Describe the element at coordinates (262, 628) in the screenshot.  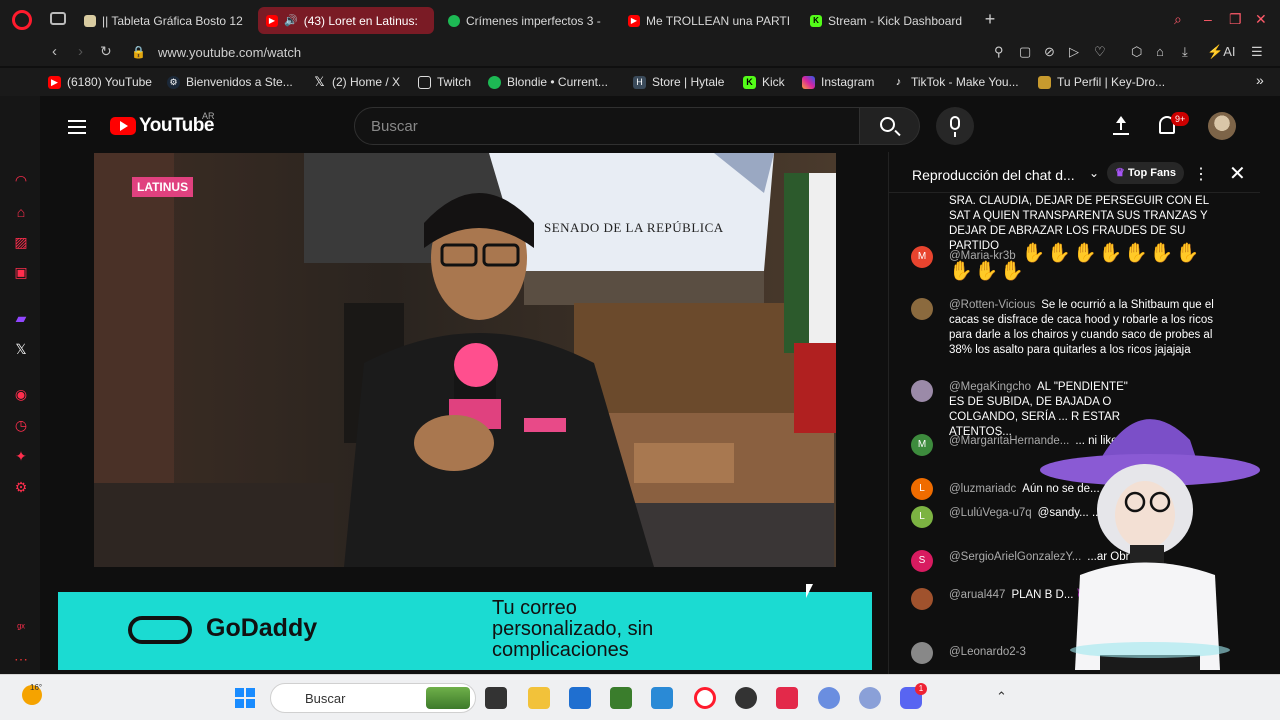
I see `ad-brand: GoDaddy` at that location.